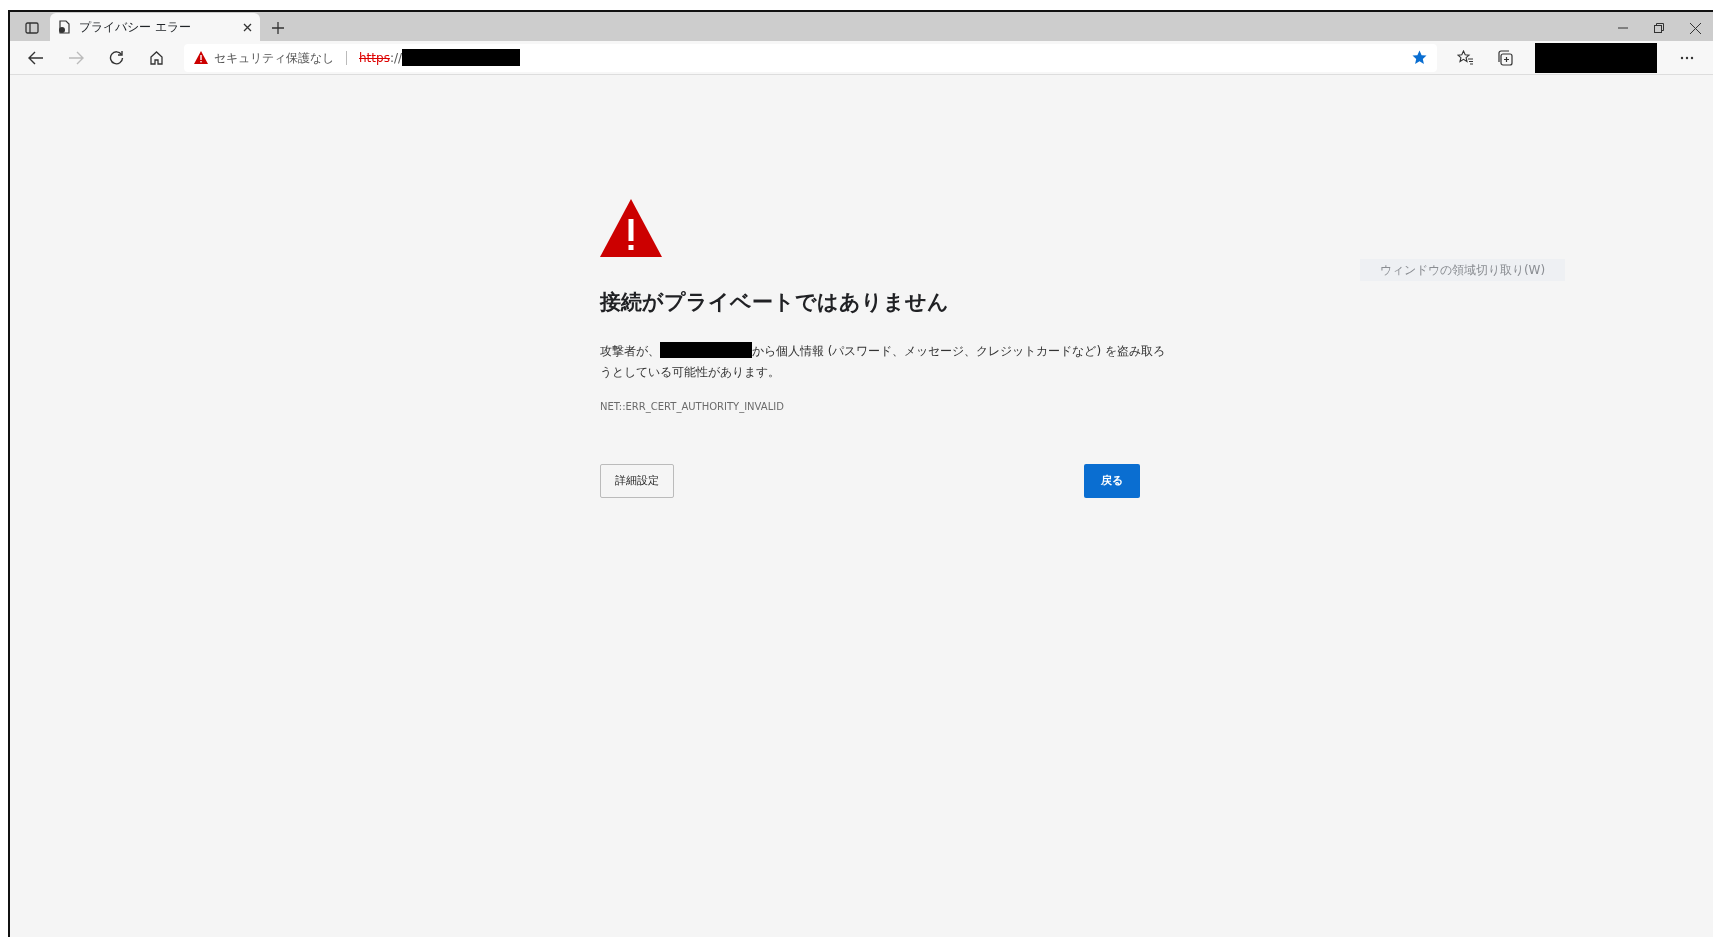  Describe the element at coordinates (36, 57) in the screenshot. I see `arrow-left-icon` at that location.